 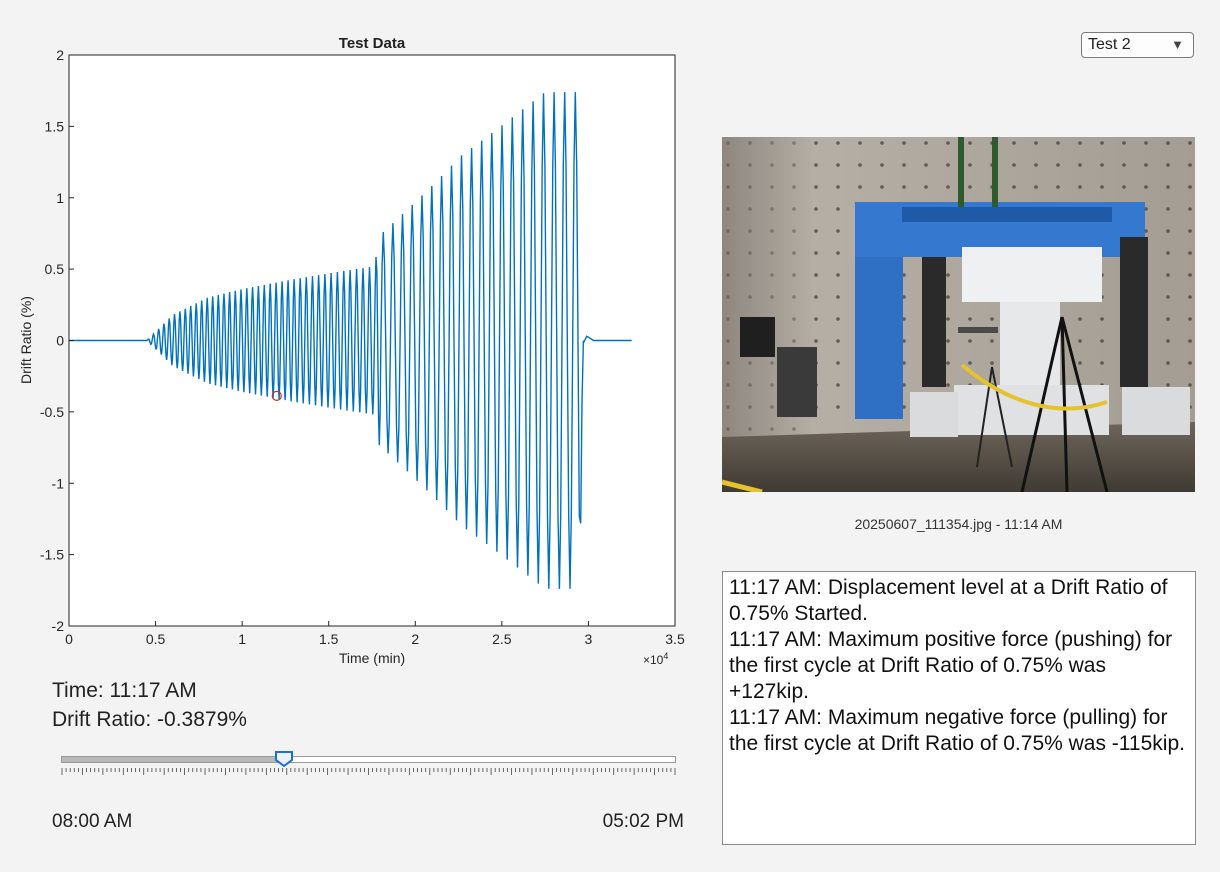 What do you see at coordinates (329, 639) in the screenshot?
I see `x-tick-label: 1.5` at bounding box center [329, 639].